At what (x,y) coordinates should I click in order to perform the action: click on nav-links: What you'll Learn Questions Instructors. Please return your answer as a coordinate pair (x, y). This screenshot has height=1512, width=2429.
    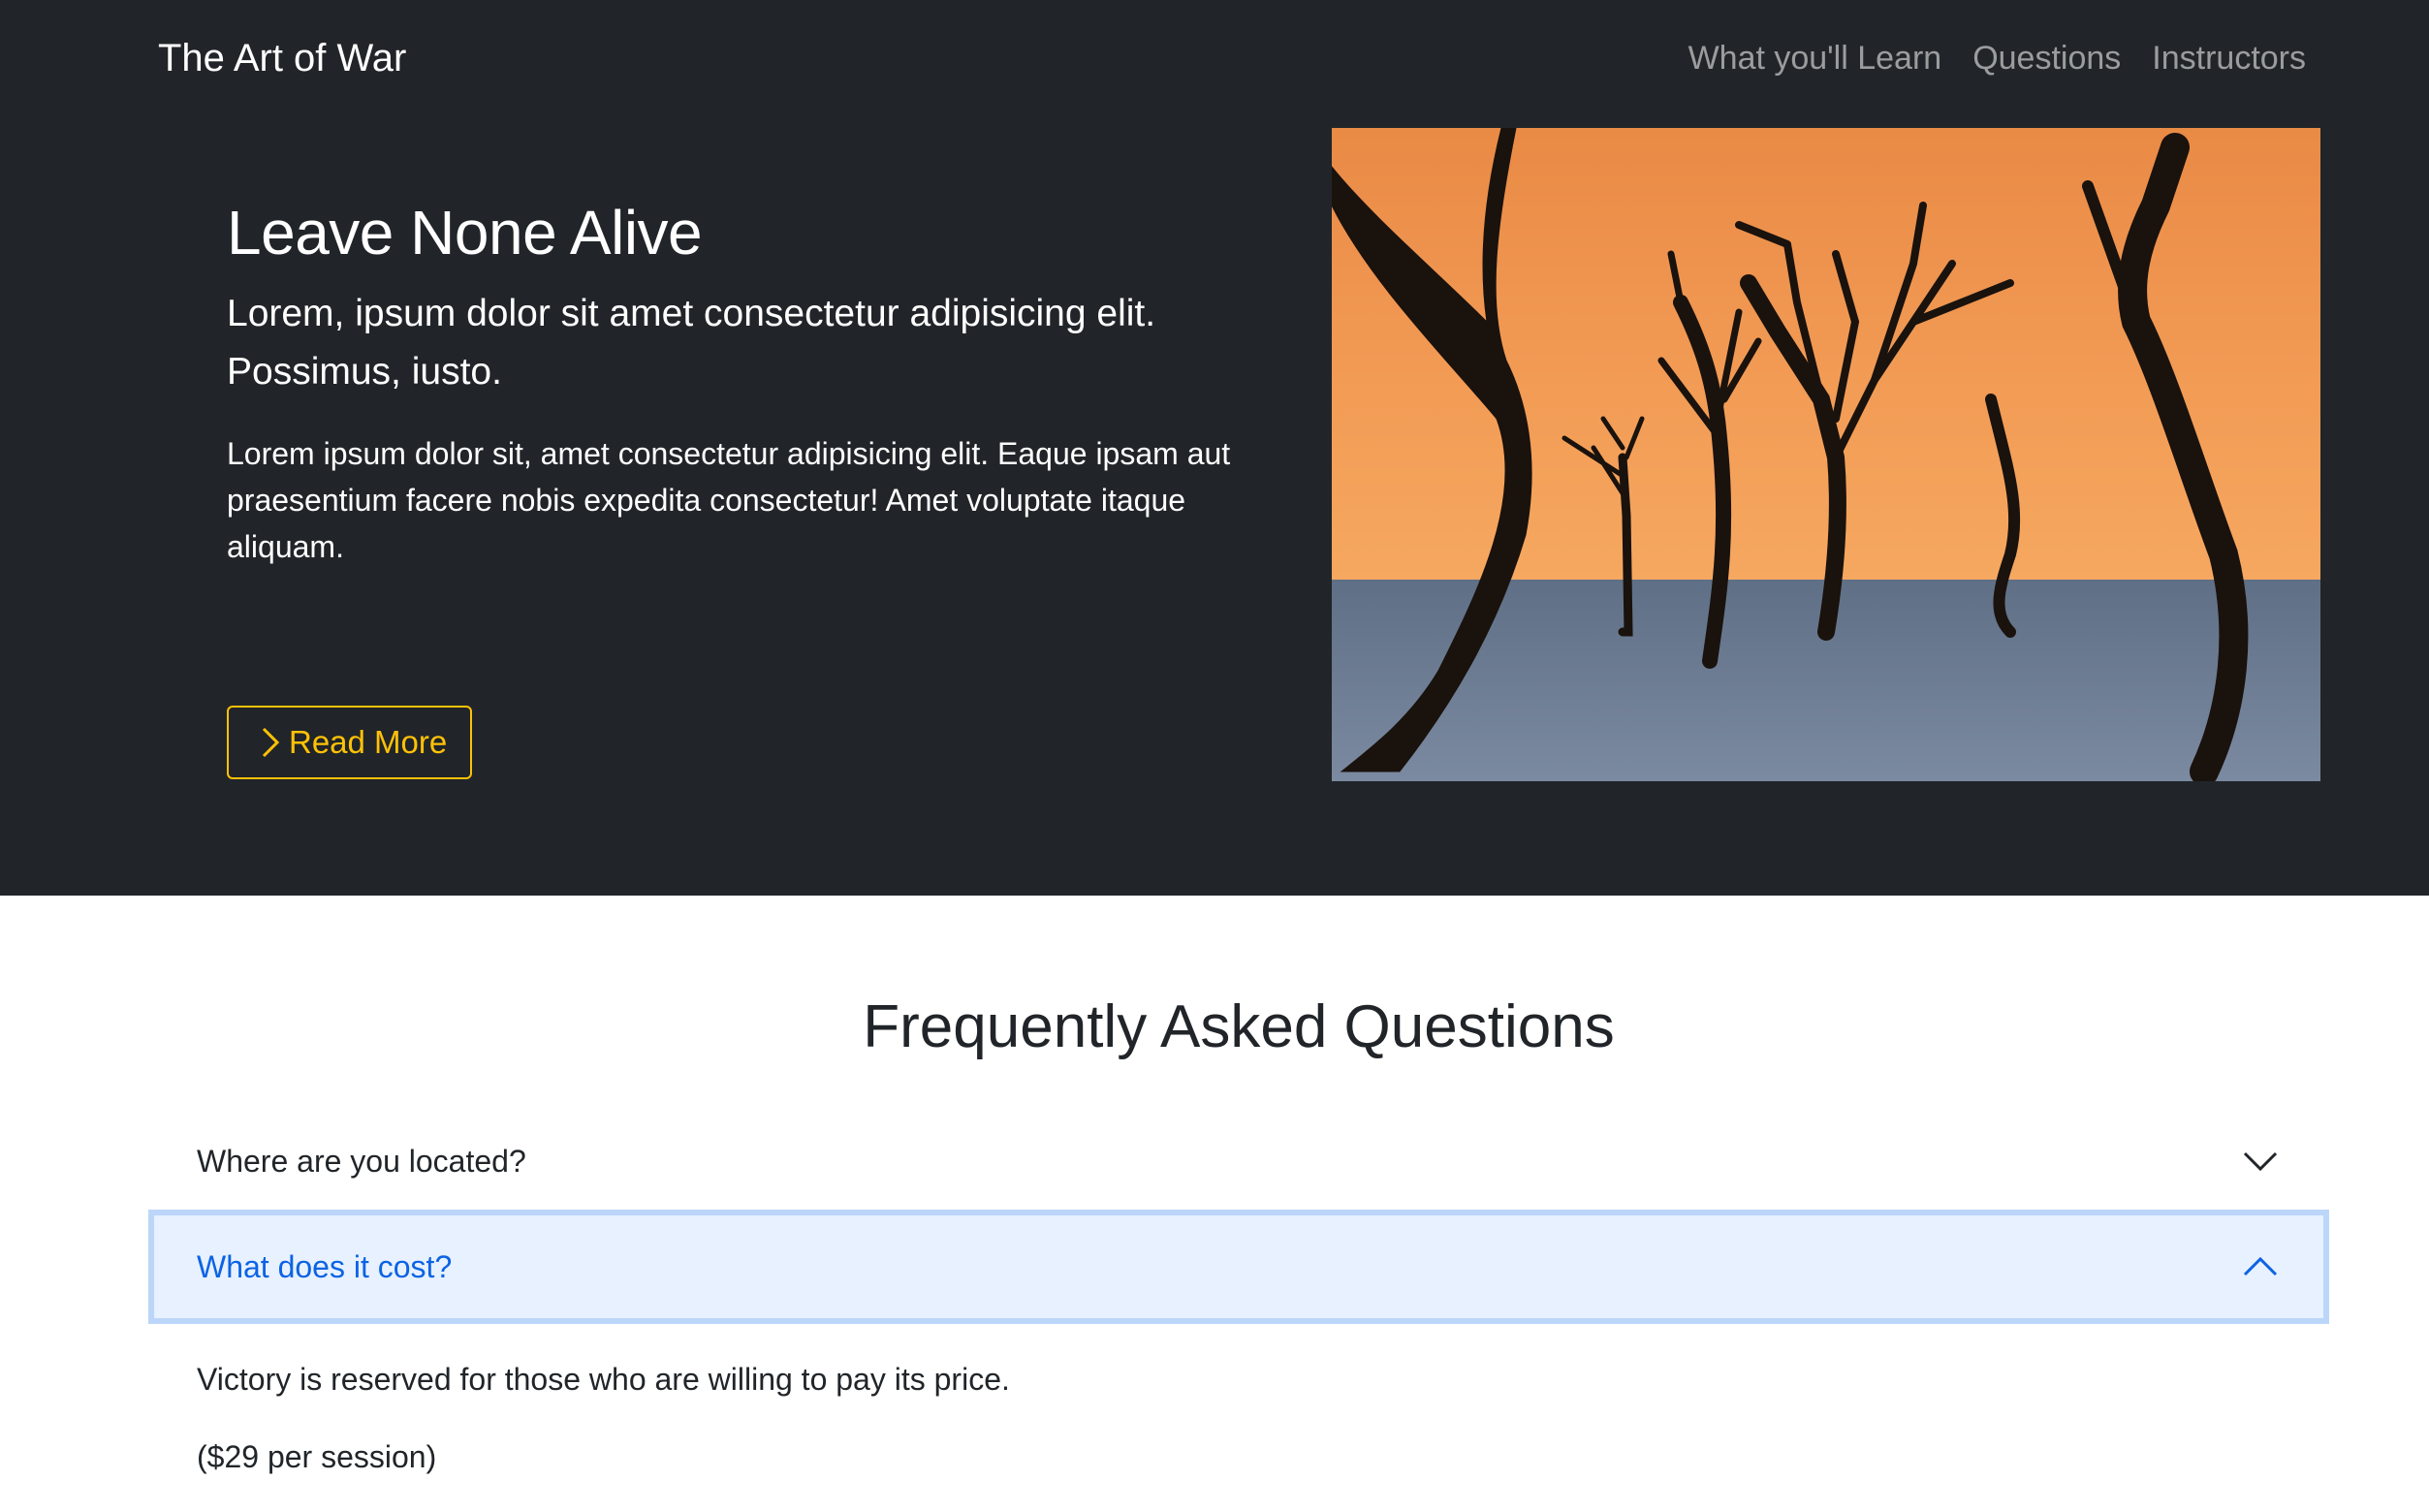
    Looking at the image, I should click on (1997, 58).